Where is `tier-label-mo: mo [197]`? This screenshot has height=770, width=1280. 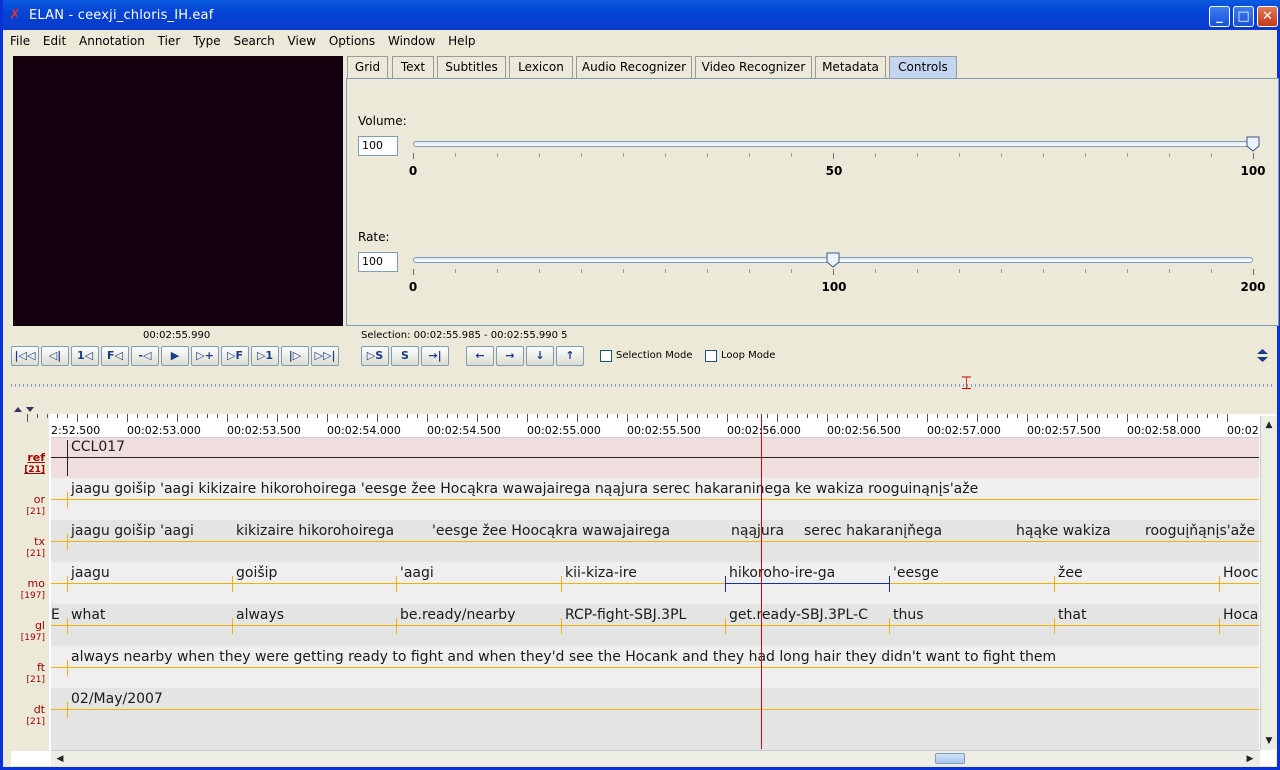 tier-label-mo: mo [197] is located at coordinates (33, 590).